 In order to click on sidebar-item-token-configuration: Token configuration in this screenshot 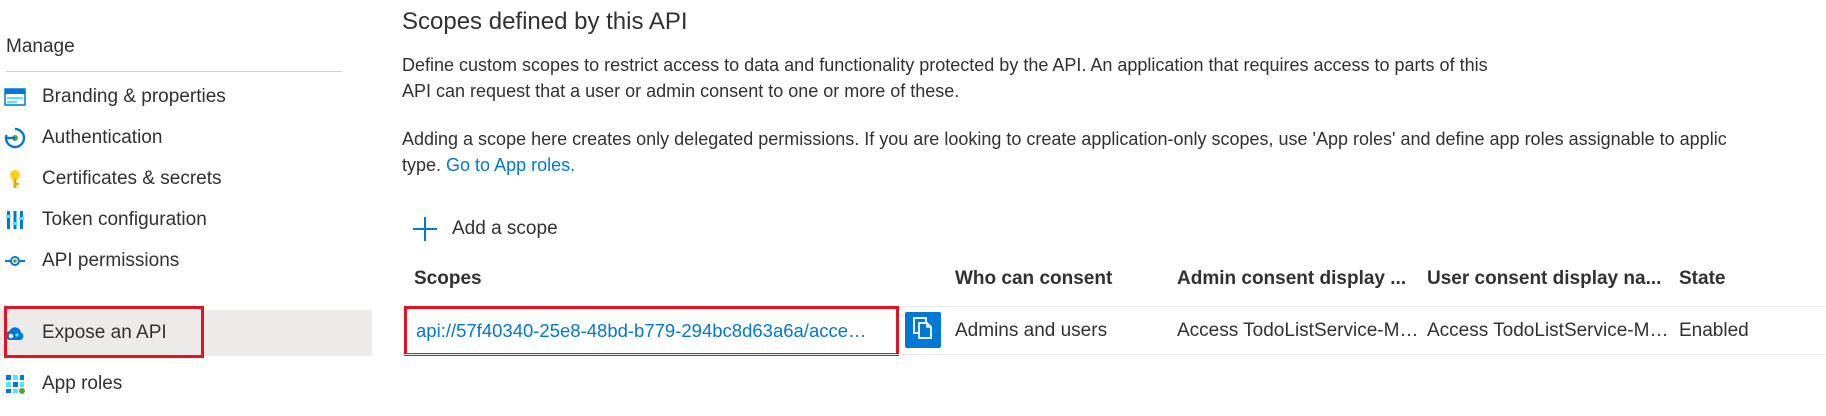, I will do `click(186, 220)`.